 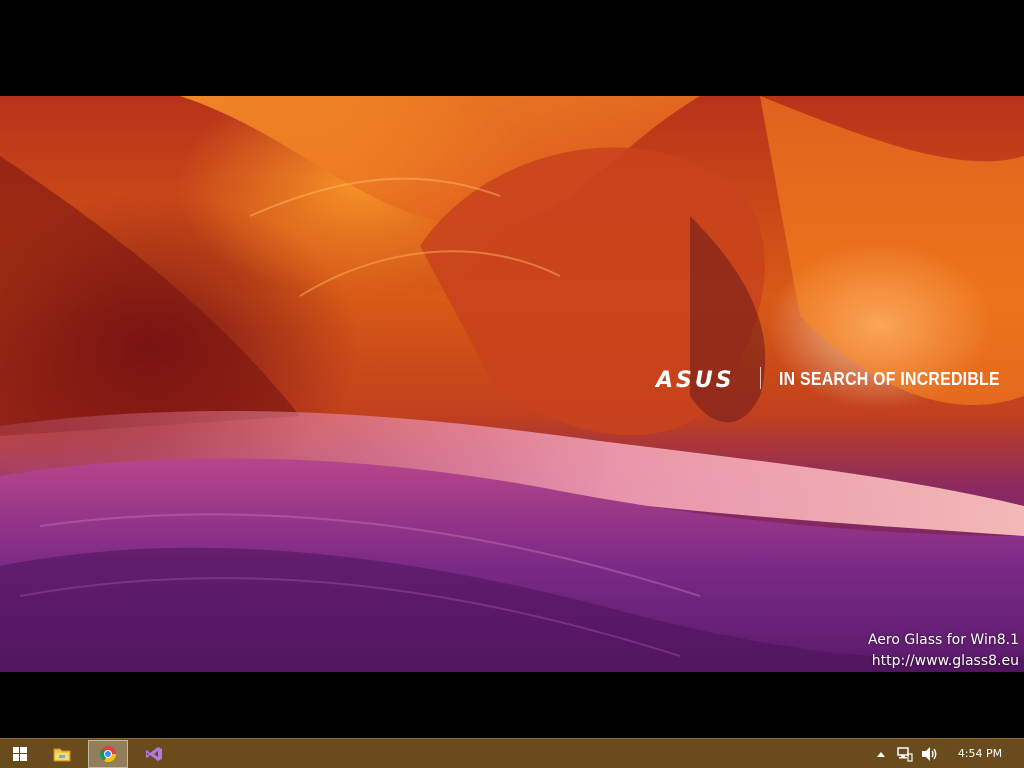 I want to click on volume-icon, so click(x=929, y=754).